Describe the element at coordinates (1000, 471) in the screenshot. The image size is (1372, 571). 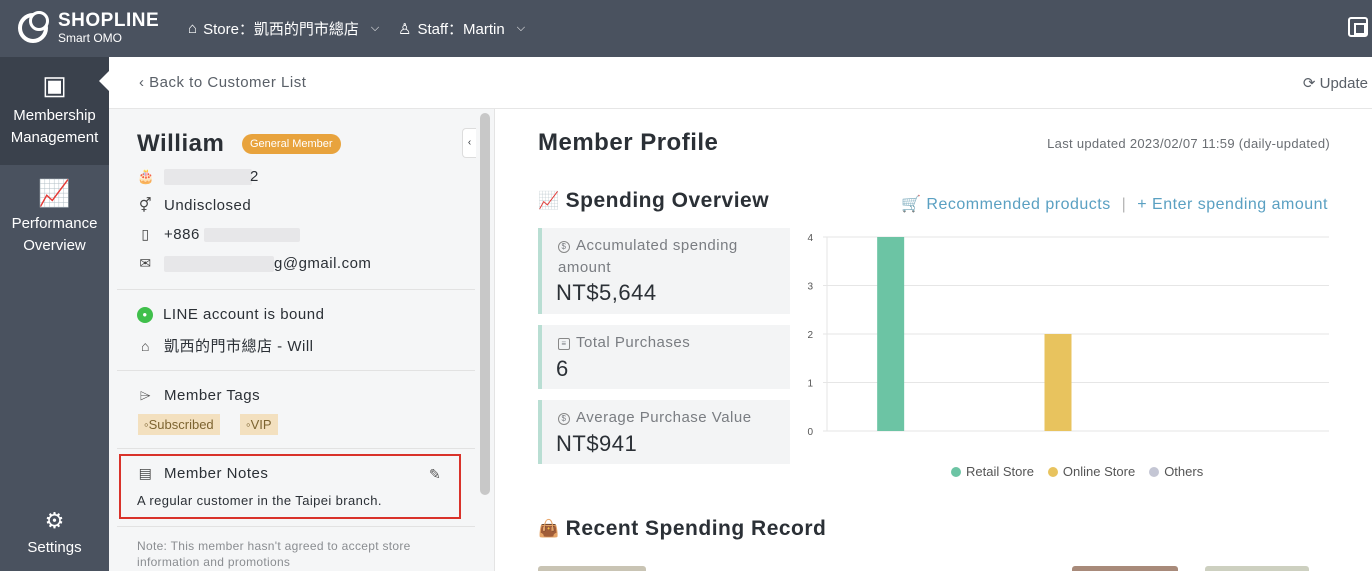
I see `legend-label: Retail Store` at that location.